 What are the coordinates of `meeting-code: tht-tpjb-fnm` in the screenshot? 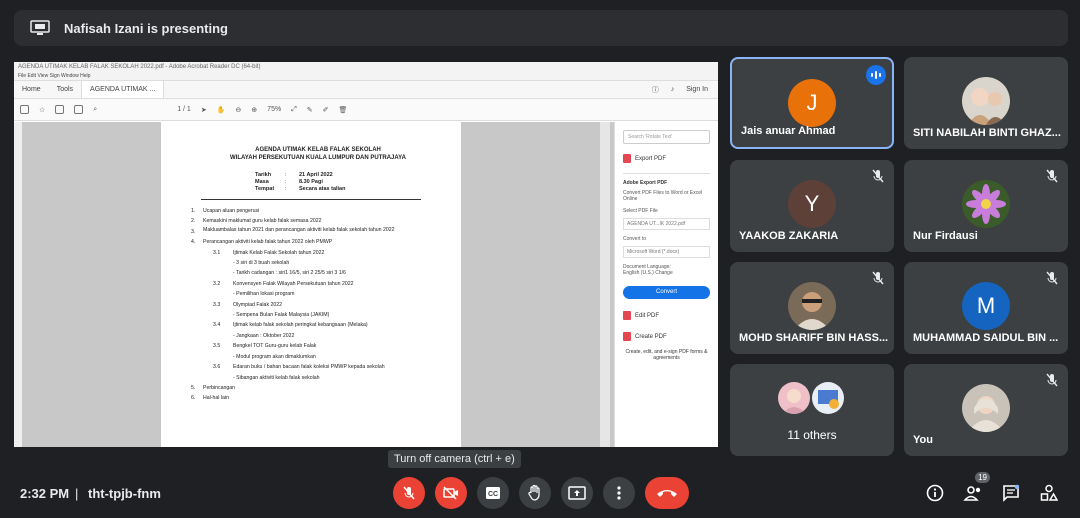 It's located at (124, 493).